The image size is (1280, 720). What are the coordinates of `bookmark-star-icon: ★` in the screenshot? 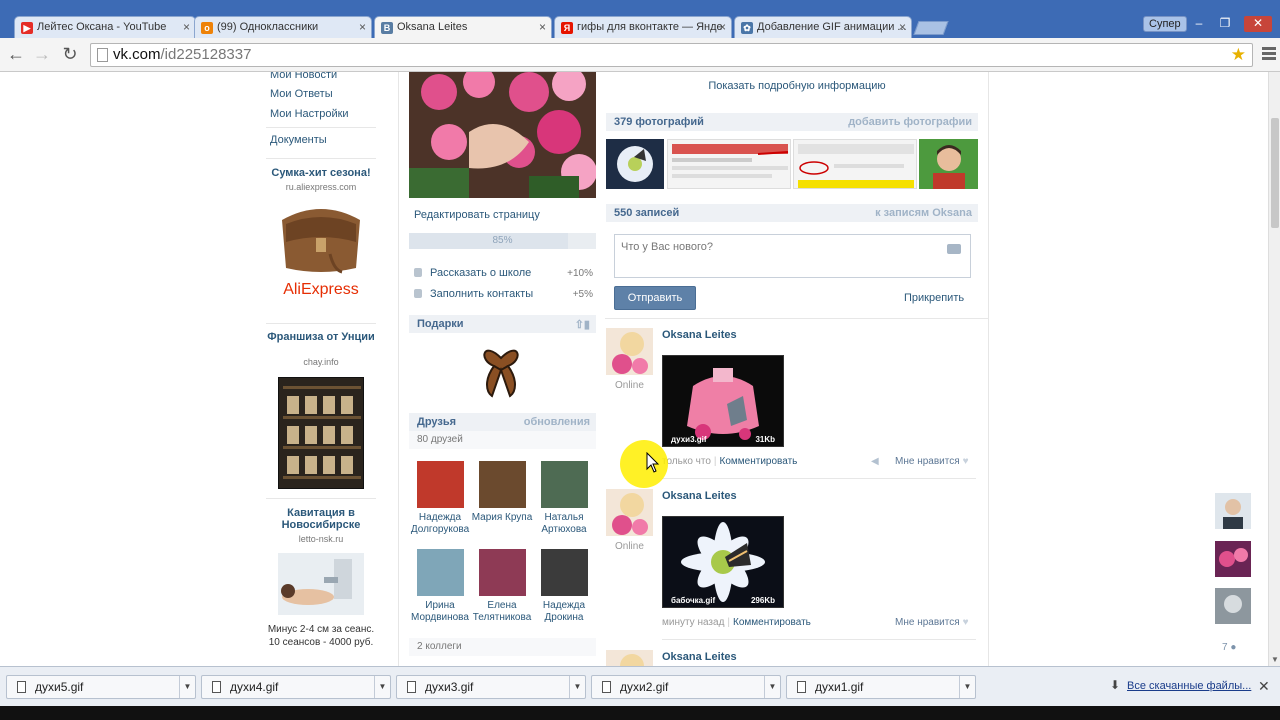 It's located at (1238, 55).